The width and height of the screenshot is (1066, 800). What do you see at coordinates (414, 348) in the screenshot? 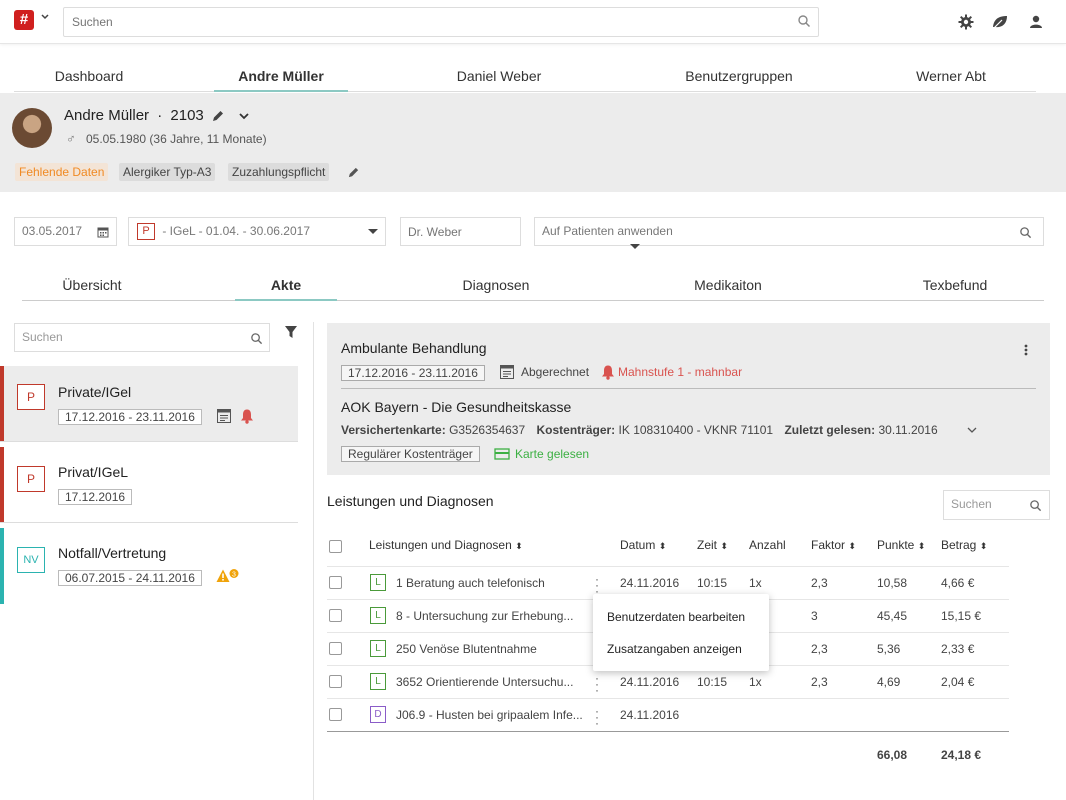
I see `treatment-title: Ambulante Behandlung` at bounding box center [414, 348].